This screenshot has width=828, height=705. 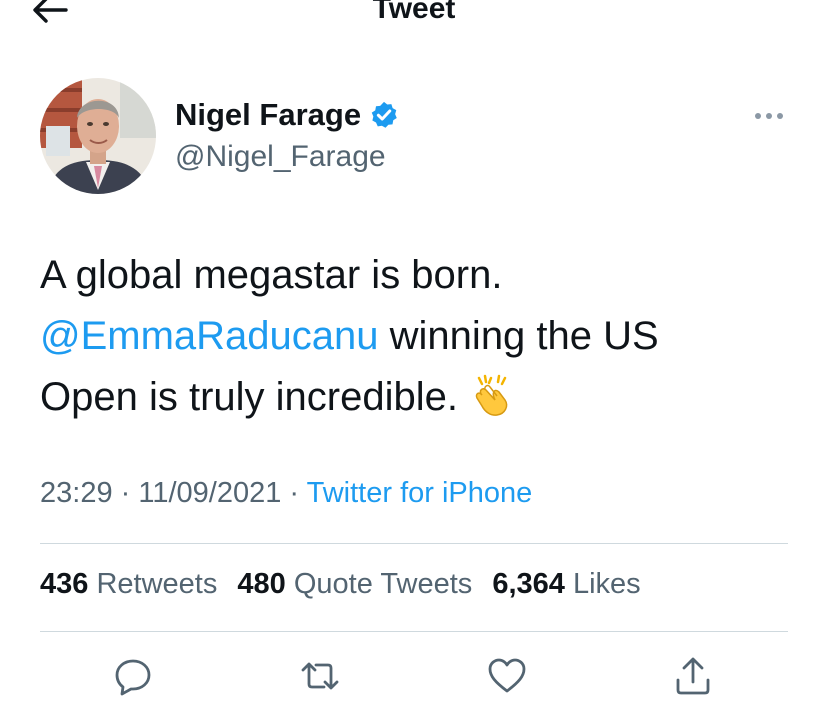 What do you see at coordinates (280, 157) in the screenshot?
I see `author-handle: @Nigel_Farage` at bounding box center [280, 157].